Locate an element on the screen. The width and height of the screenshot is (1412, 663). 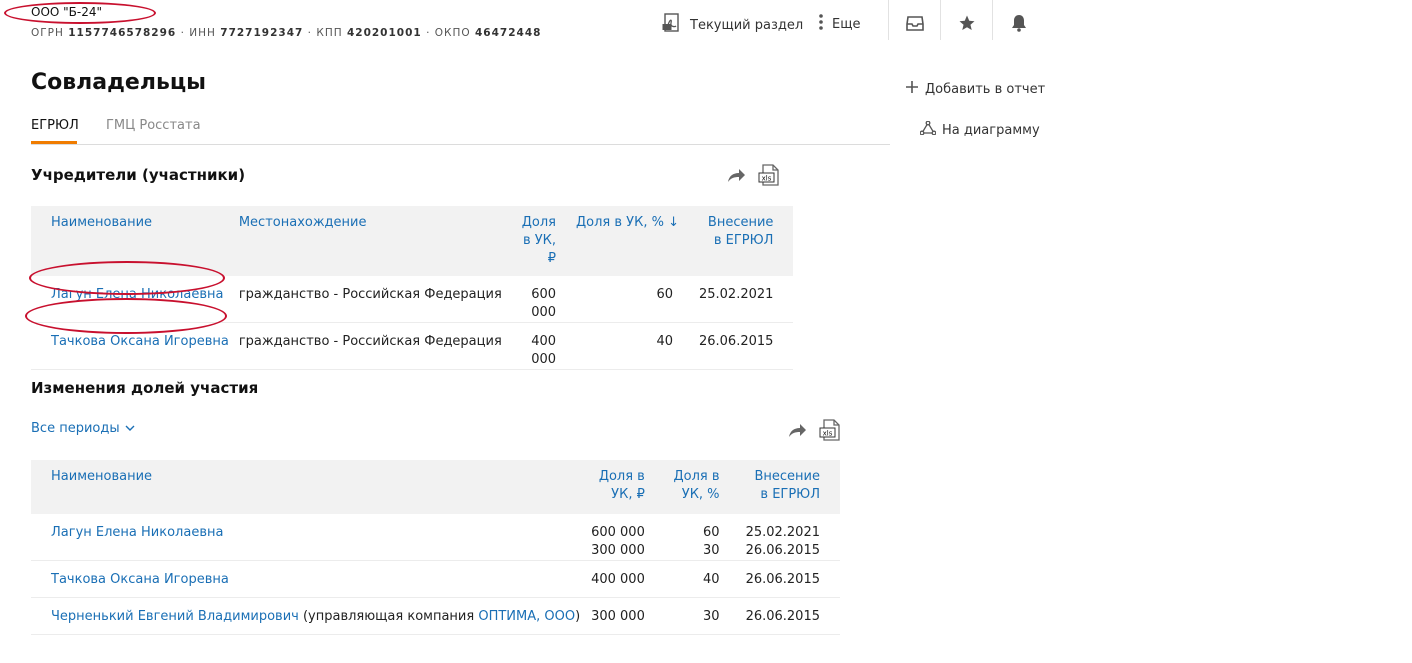
entry-date-value: 25.02.2021 is located at coordinates (782, 532).